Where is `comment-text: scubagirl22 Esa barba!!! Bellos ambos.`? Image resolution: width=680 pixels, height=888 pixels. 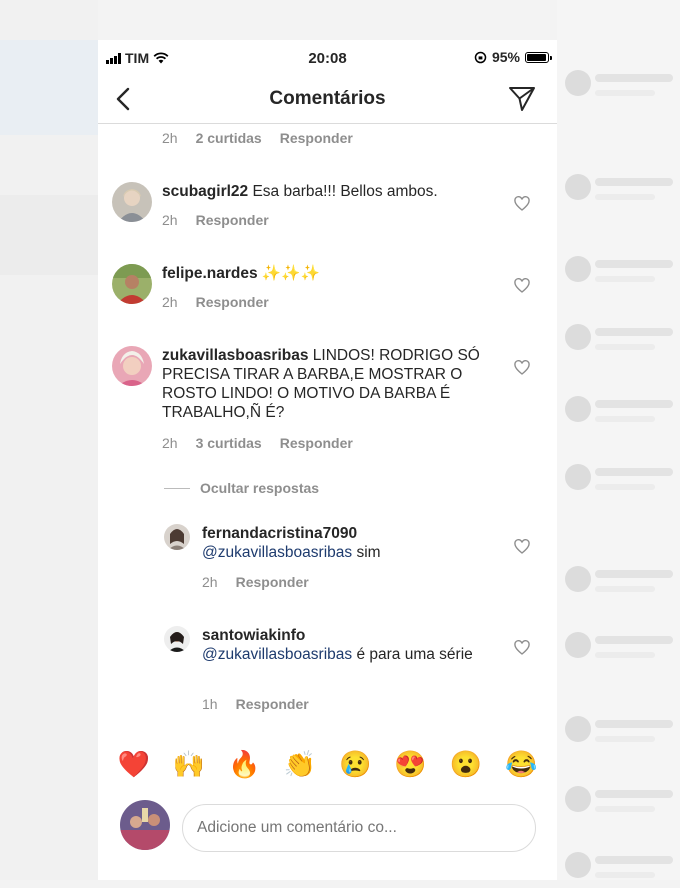
comment-text: scubagirl22 Esa barba!!! Bellos ambos. is located at coordinates (327, 191).